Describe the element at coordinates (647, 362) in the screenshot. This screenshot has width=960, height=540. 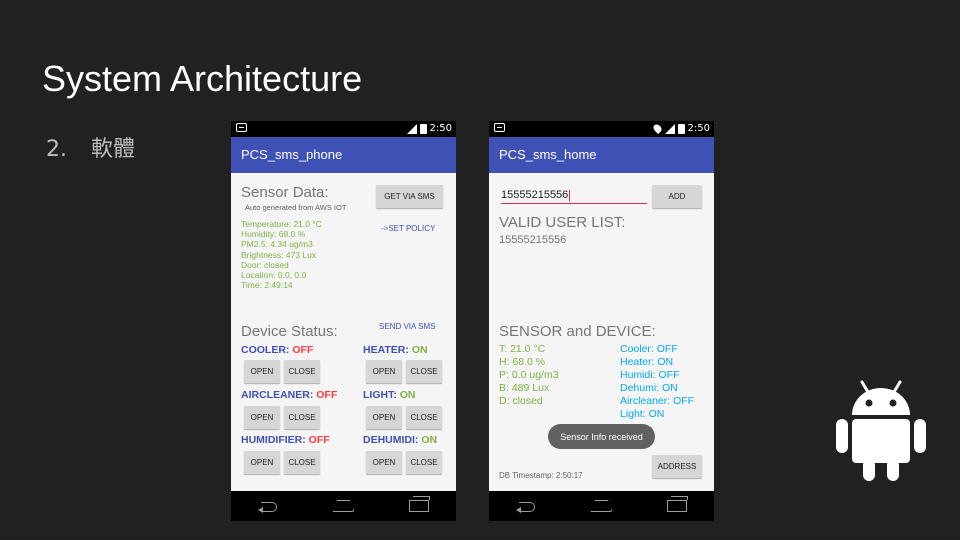
I see `device-state-line: Heater: ON` at that location.